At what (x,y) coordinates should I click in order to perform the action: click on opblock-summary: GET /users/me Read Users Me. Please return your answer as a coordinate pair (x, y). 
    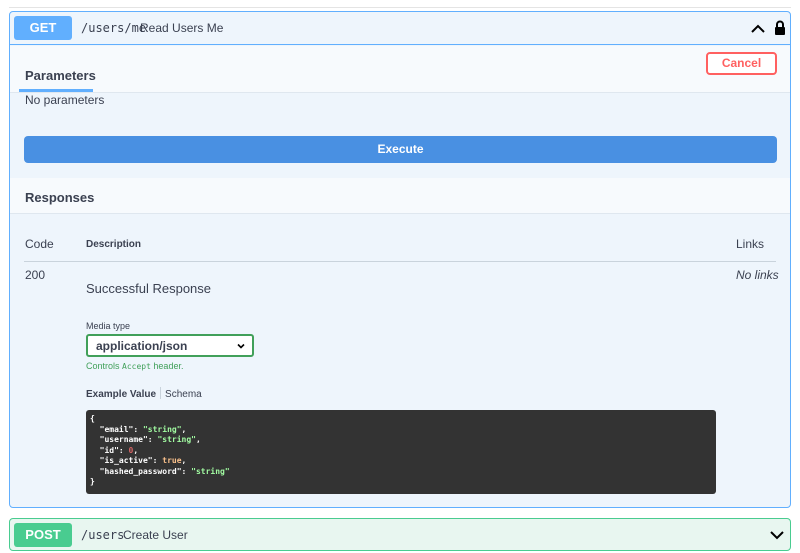
    Looking at the image, I should click on (400, 28).